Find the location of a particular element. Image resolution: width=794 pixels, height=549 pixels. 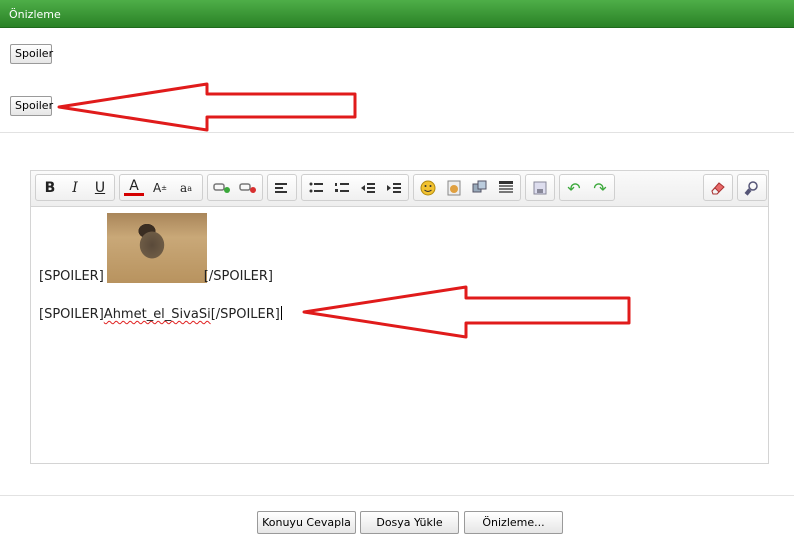

bullet-list-icon is located at coordinates (316, 188).